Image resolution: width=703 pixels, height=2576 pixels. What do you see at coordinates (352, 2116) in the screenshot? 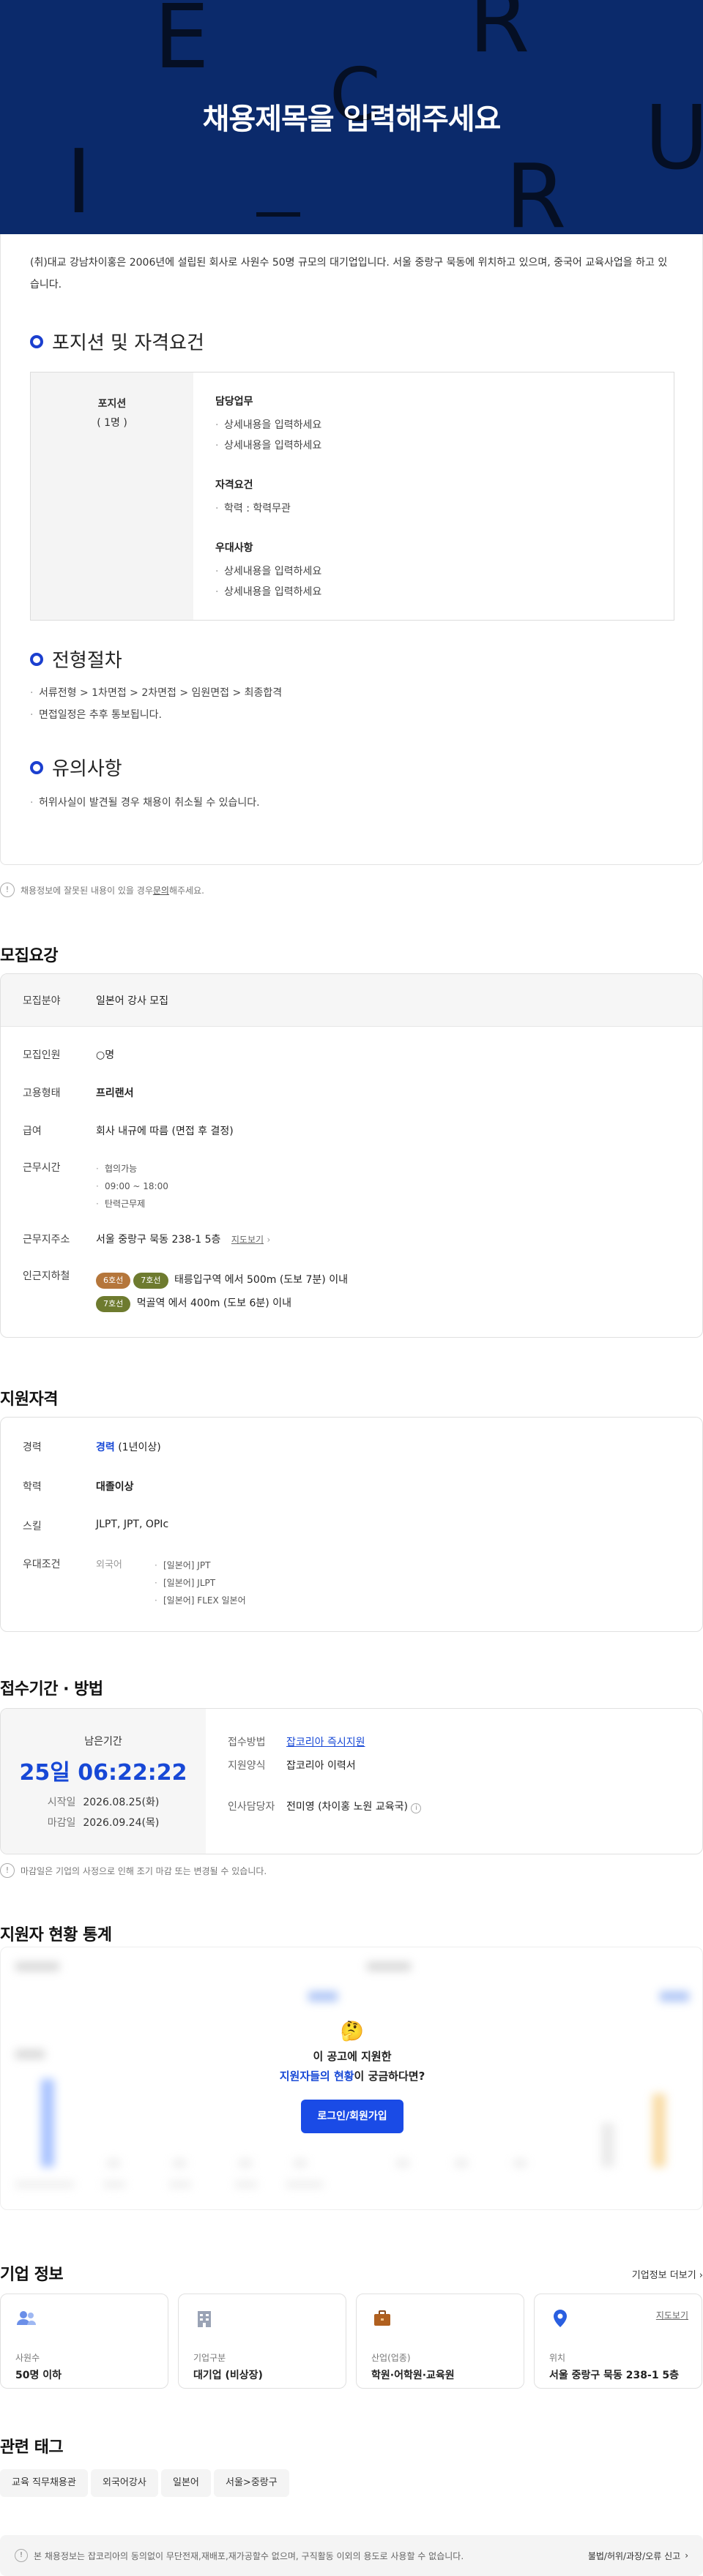
I see `login-signup-button: 로그인/회원가입` at bounding box center [352, 2116].